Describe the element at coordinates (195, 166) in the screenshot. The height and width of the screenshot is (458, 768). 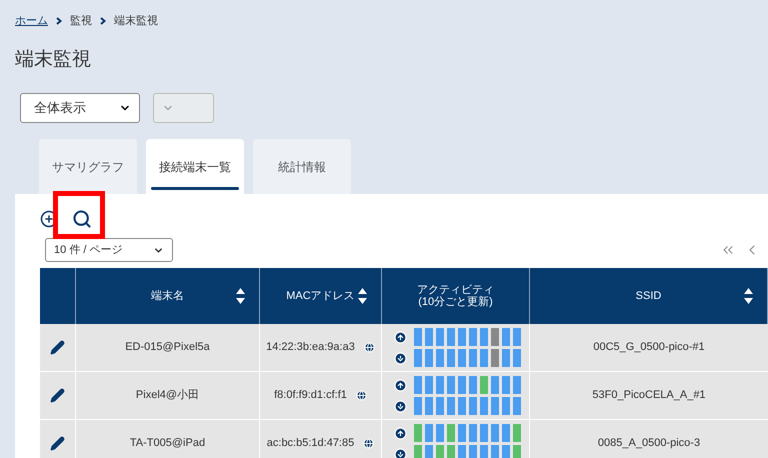
I see `tab: 接続端末一覧` at that location.